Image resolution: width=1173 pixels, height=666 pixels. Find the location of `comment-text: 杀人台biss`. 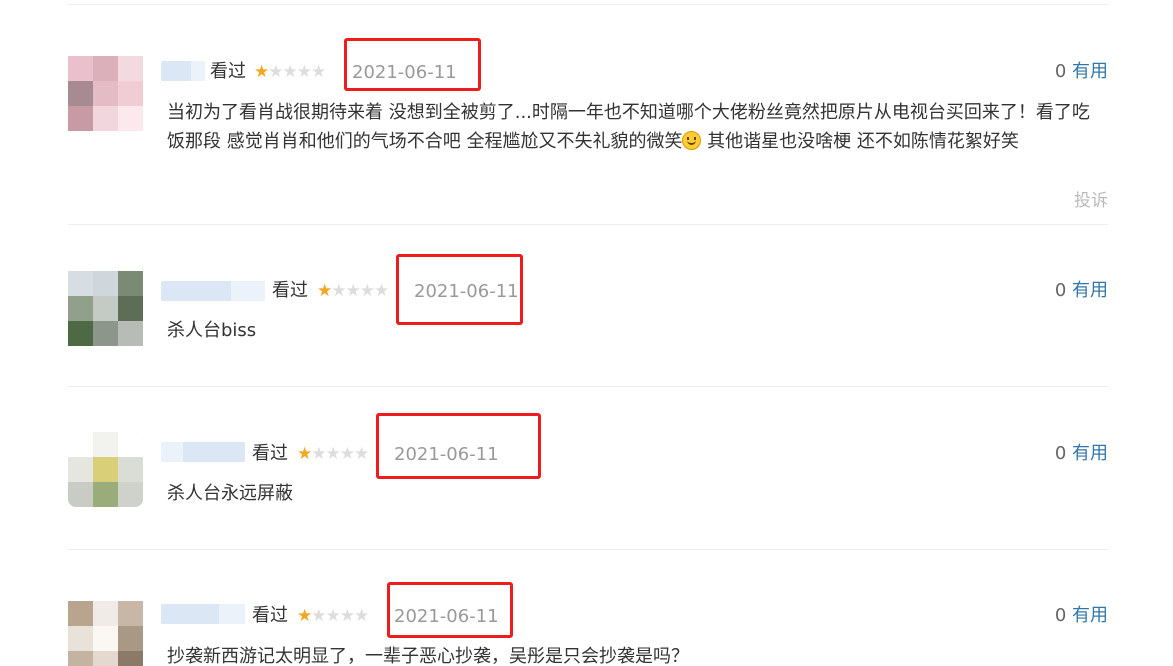

comment-text: 杀人台biss is located at coordinates (212, 330).